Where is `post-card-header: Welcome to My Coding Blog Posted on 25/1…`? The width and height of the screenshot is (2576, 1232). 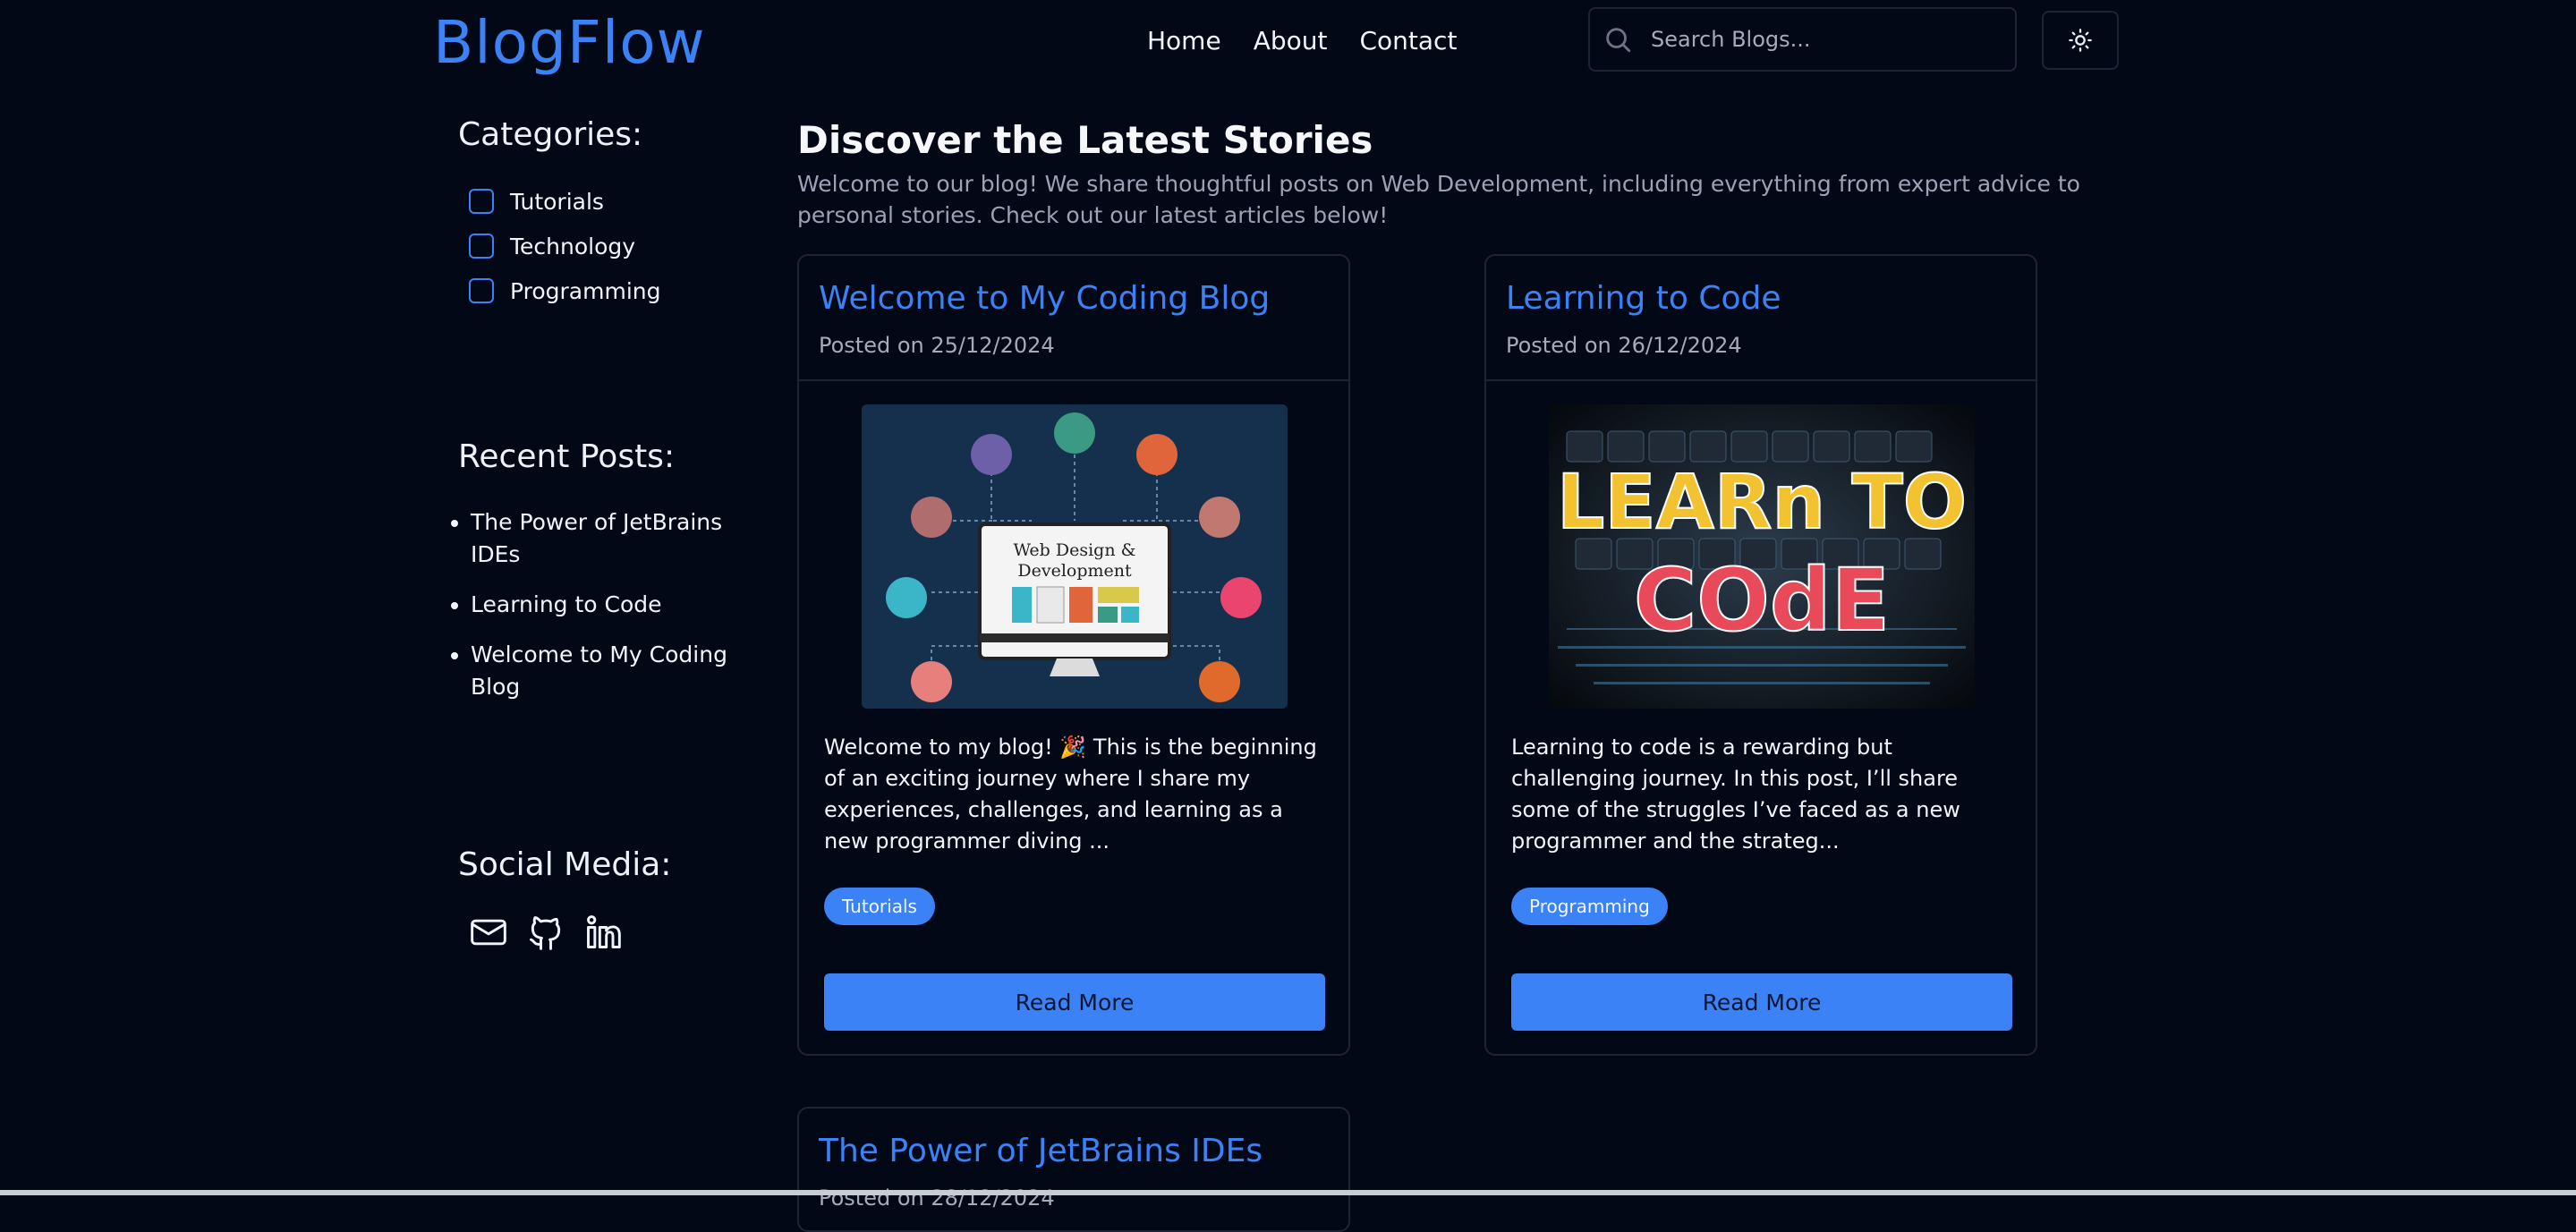
post-card-header: Welcome to My Coding Blog Posted on 25/1… is located at coordinates (1073, 319).